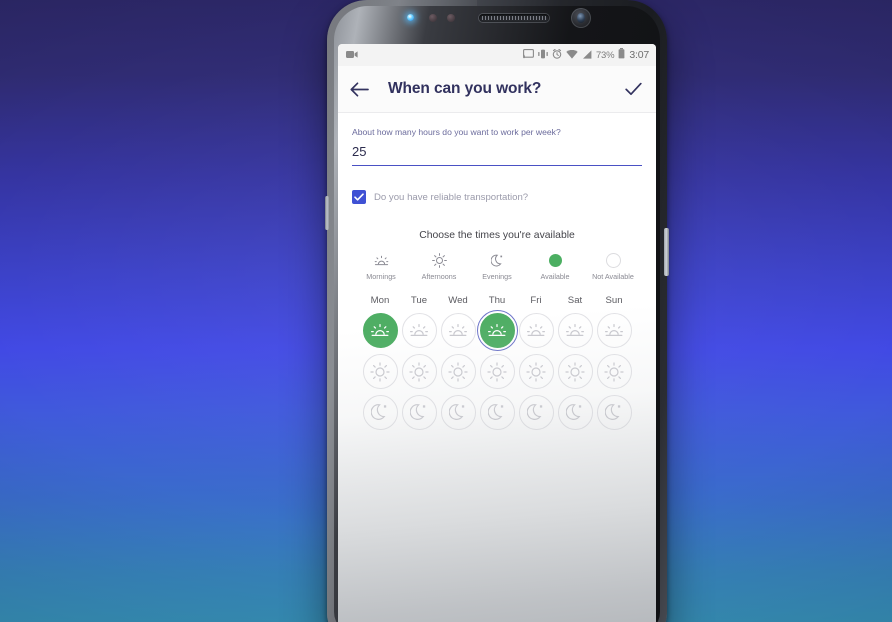  What do you see at coordinates (575, 371) in the screenshot?
I see `availability-slot-sat-afternoons` at bounding box center [575, 371].